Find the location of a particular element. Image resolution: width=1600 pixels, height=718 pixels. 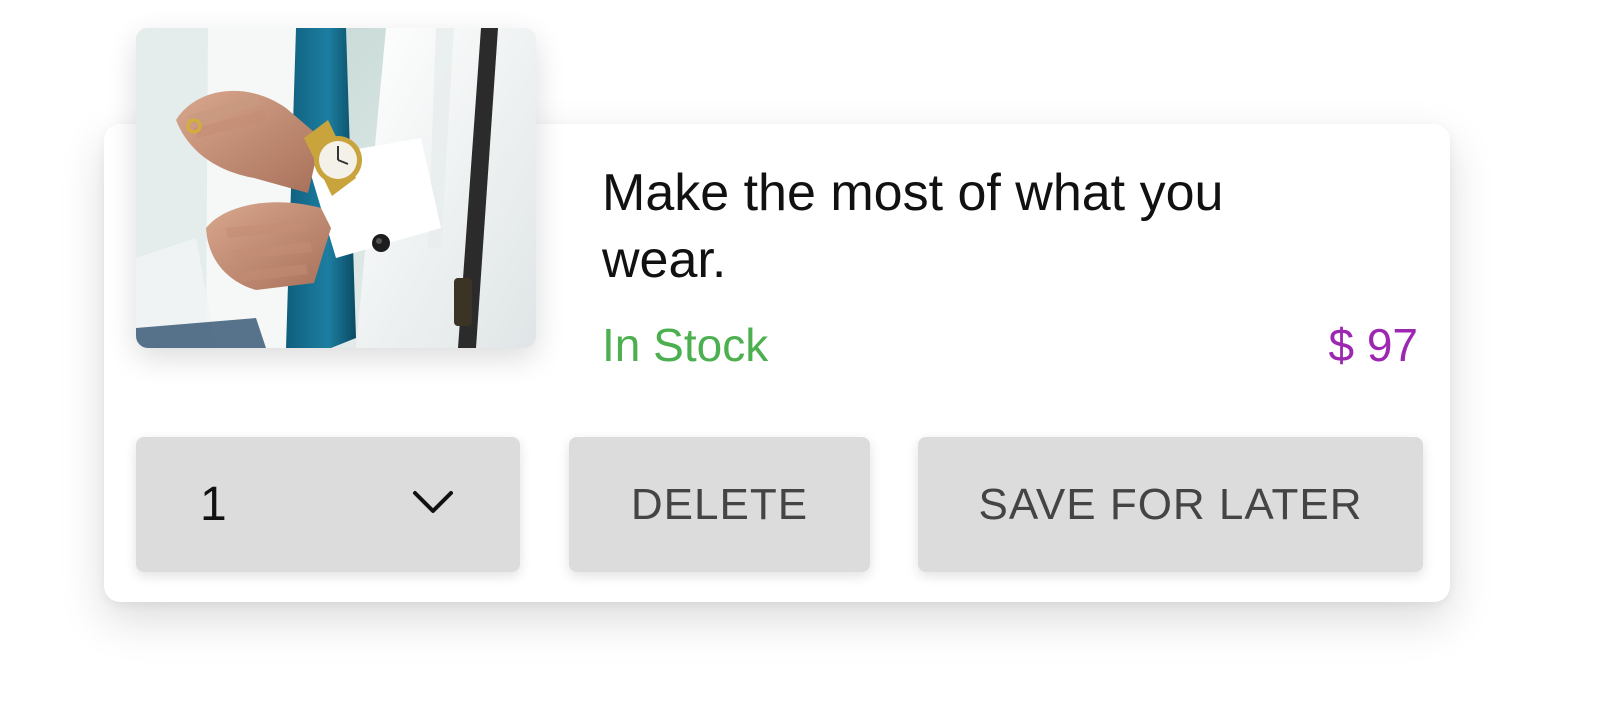

quantity-value: 1 is located at coordinates (214, 504).